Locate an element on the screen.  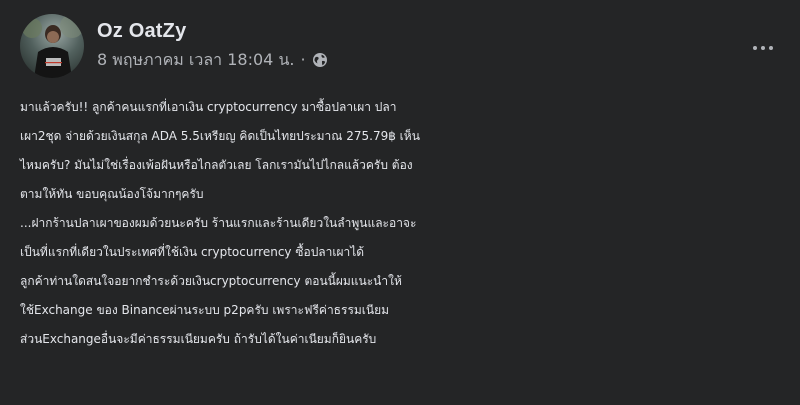
post-header: Oz OatZy 8 พฤษภาคม เวลา 18:04 น. · is located at coordinates (174, 46).